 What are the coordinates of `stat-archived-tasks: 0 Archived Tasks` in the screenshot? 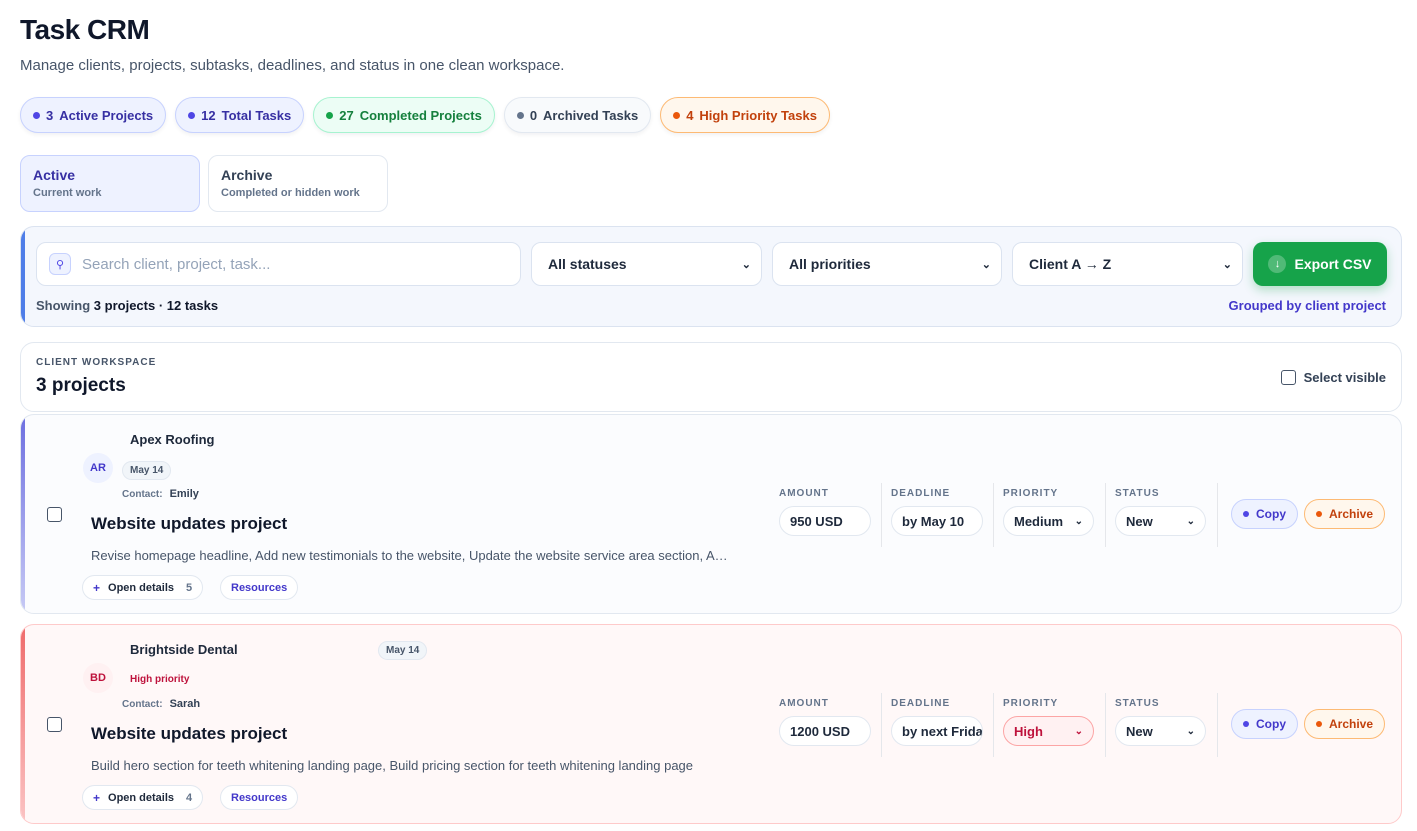 It's located at (577, 115).